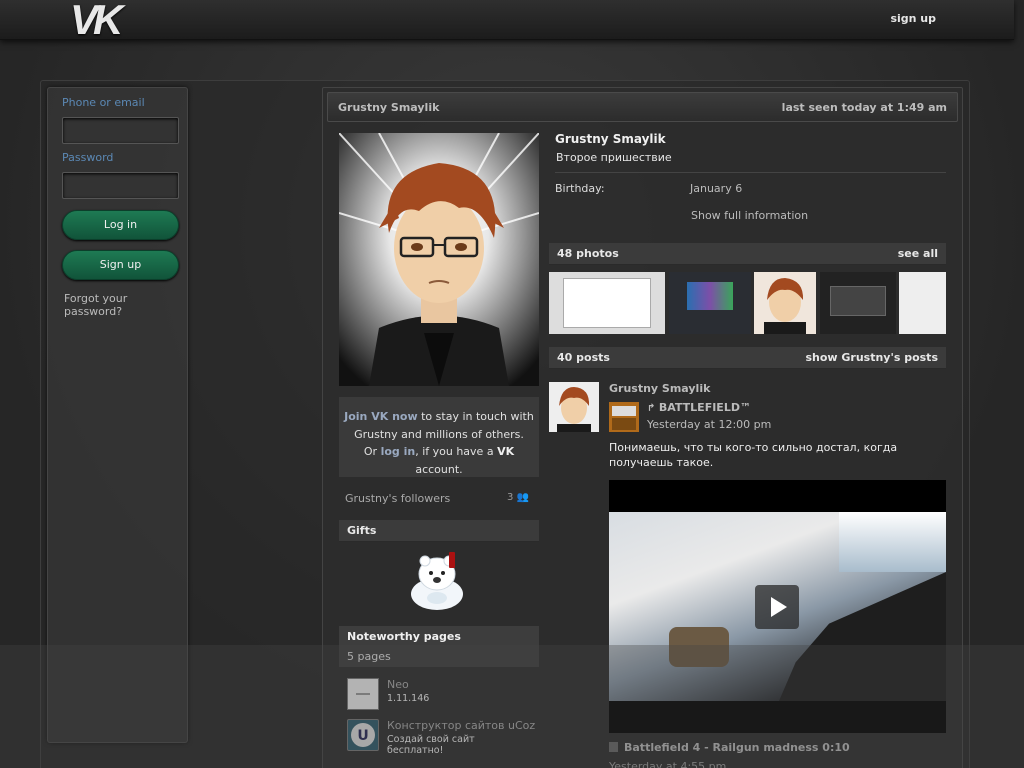  Describe the element at coordinates (120, 185) in the screenshot. I see `password-input` at that location.